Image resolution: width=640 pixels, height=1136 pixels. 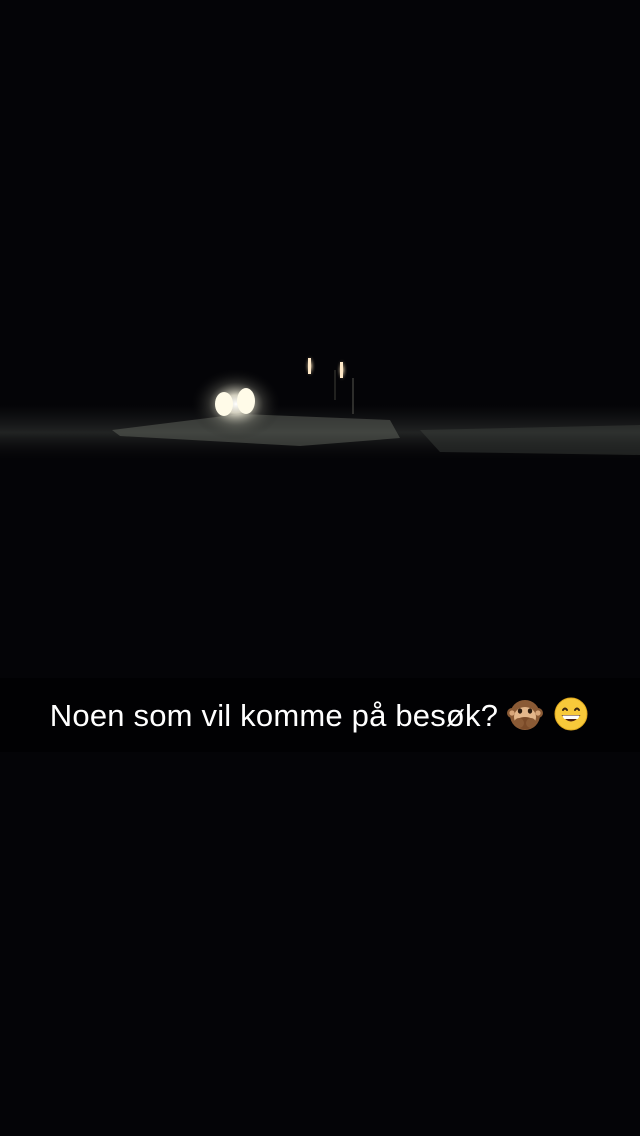 What do you see at coordinates (246, 401) in the screenshot?
I see `headlight-right` at bounding box center [246, 401].